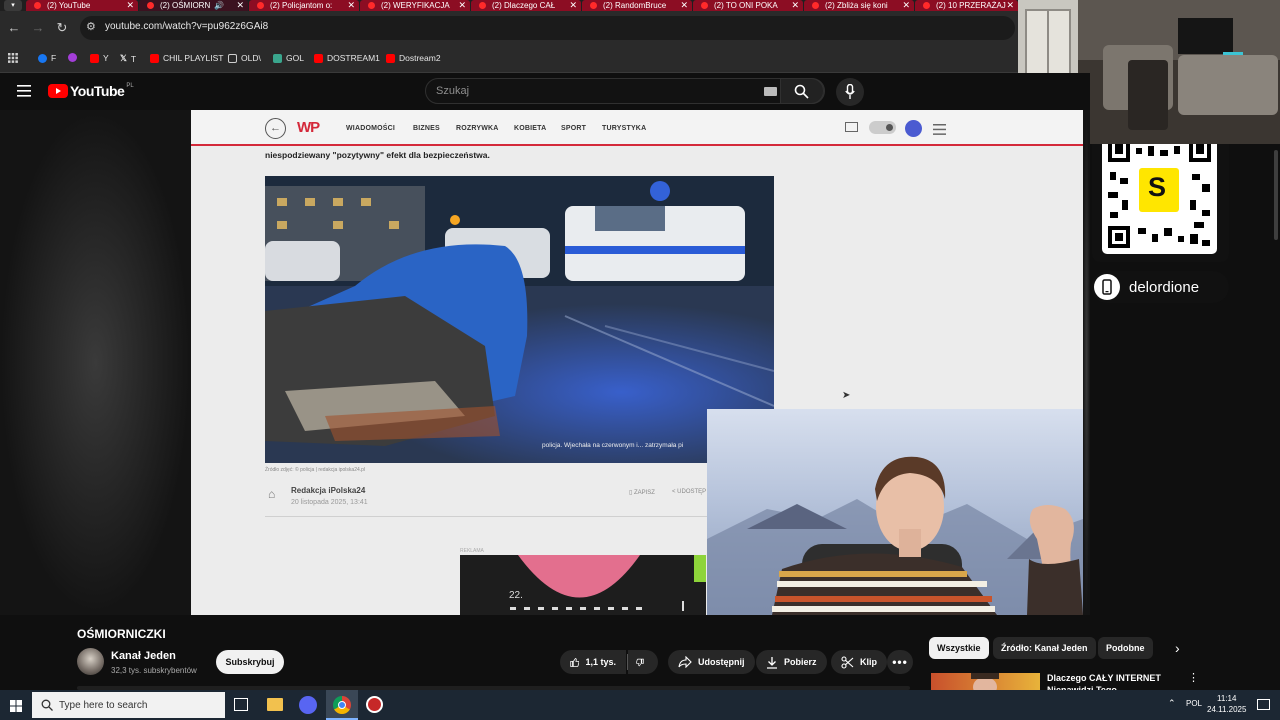 The width and height of the screenshot is (1280, 720). I want to click on like-button: 1,1 tys., so click(593, 662).